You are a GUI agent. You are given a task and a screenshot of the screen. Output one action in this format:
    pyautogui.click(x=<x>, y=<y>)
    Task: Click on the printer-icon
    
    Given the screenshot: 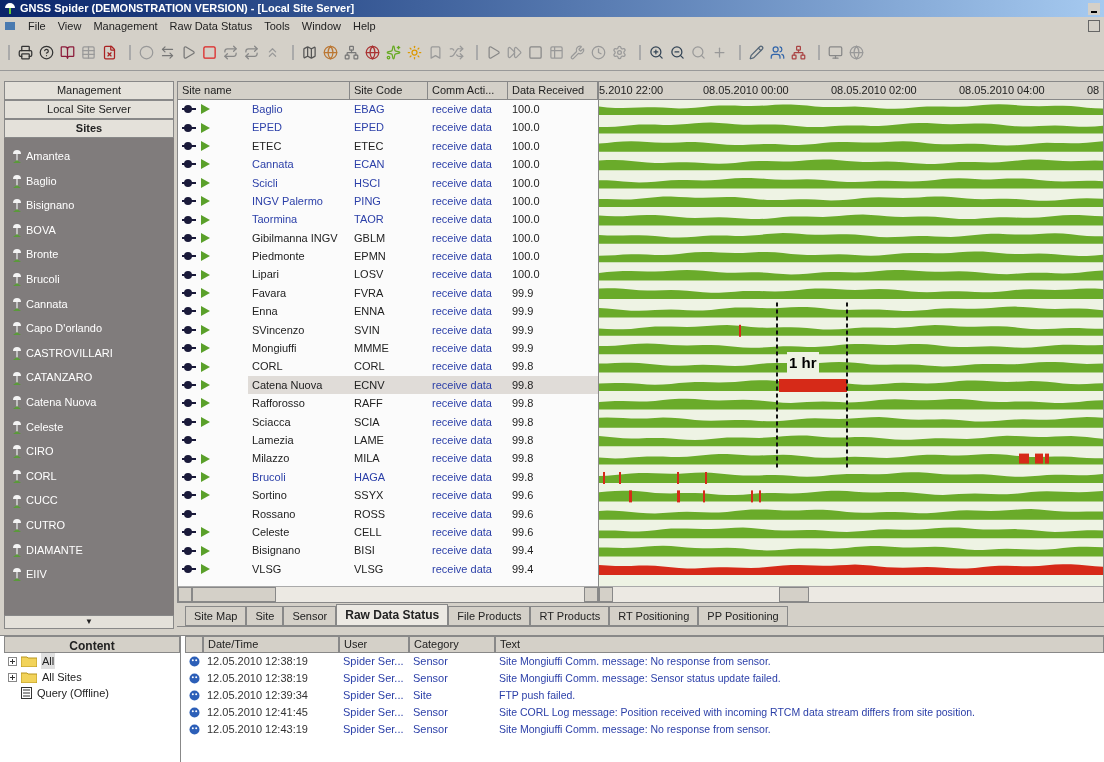 What is the action you would take?
    pyautogui.click(x=25, y=52)
    